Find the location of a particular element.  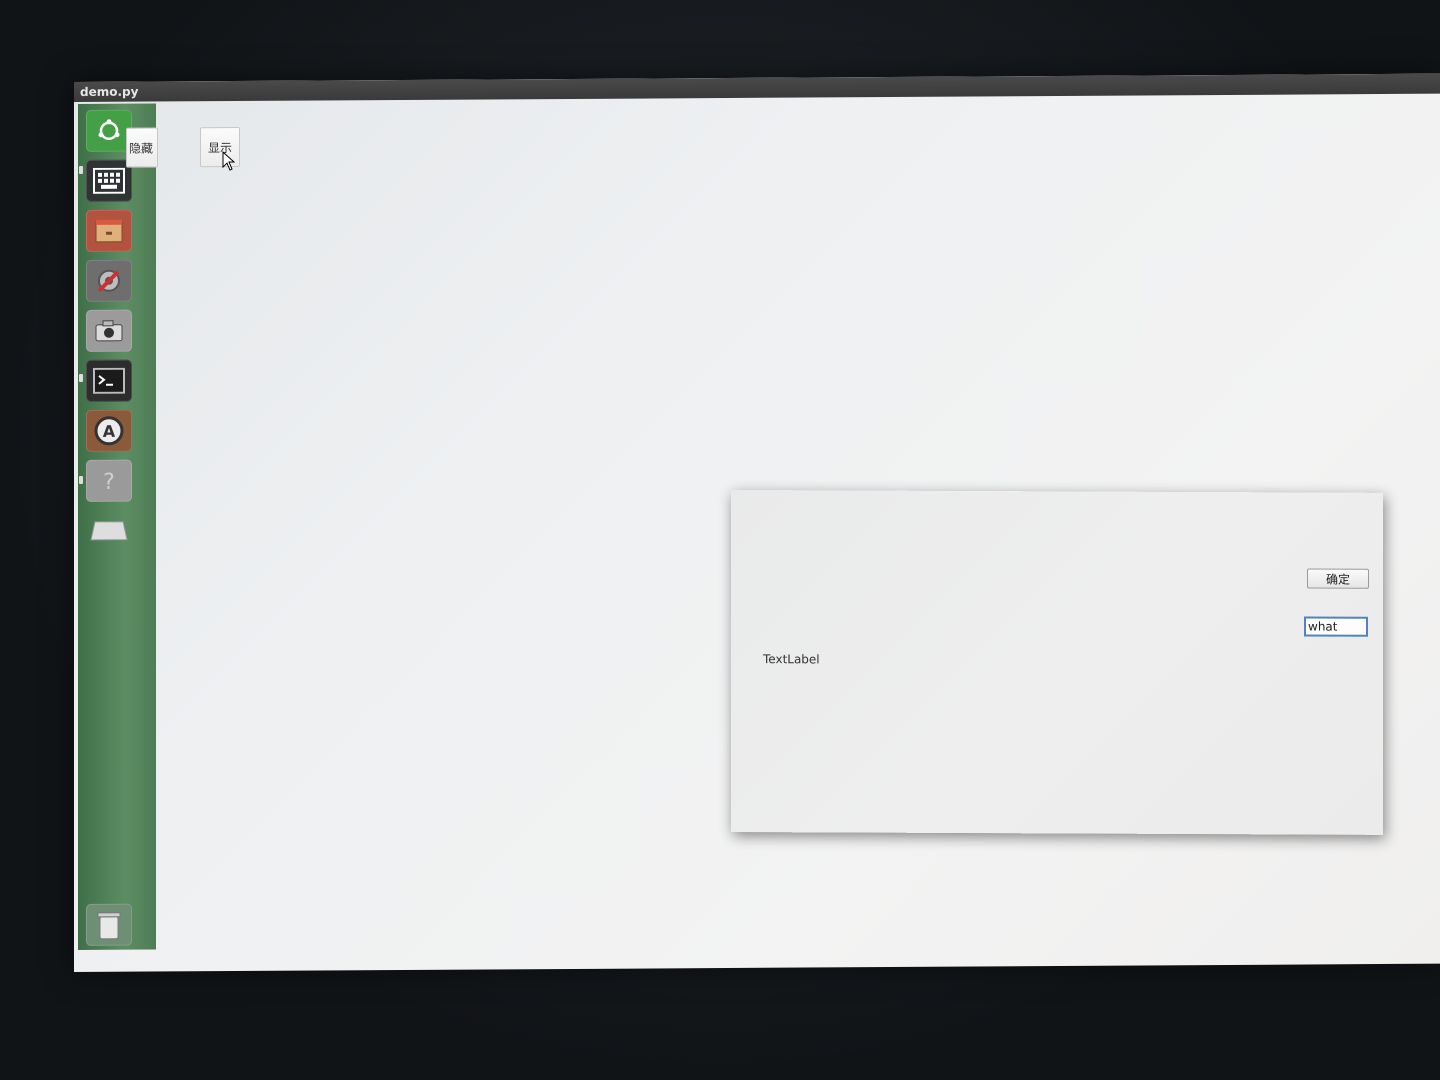

unity-launcher: A ? is located at coordinates (117, 526).